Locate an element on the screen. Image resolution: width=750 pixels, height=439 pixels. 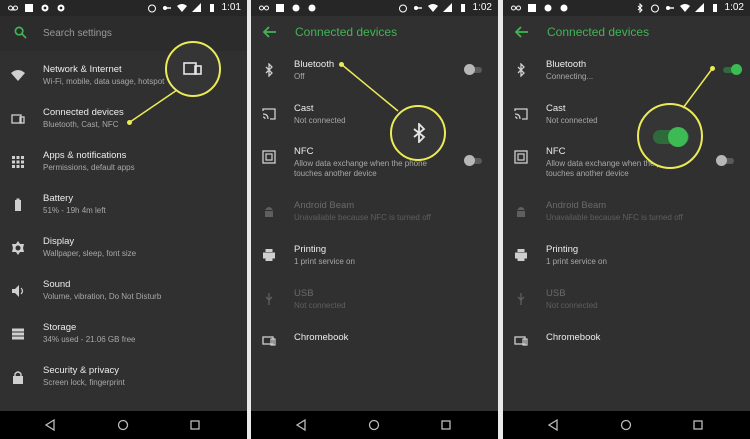
item-title: Cast is located at coordinates (556, 108).